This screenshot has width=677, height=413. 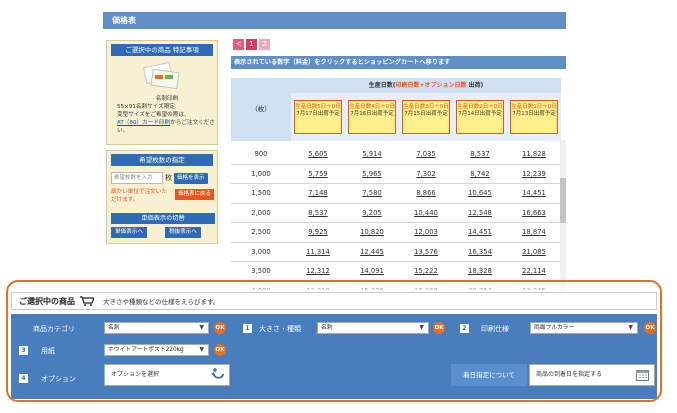 What do you see at coordinates (238, 44) in the screenshot?
I see `prev-page-button: <` at bounding box center [238, 44].